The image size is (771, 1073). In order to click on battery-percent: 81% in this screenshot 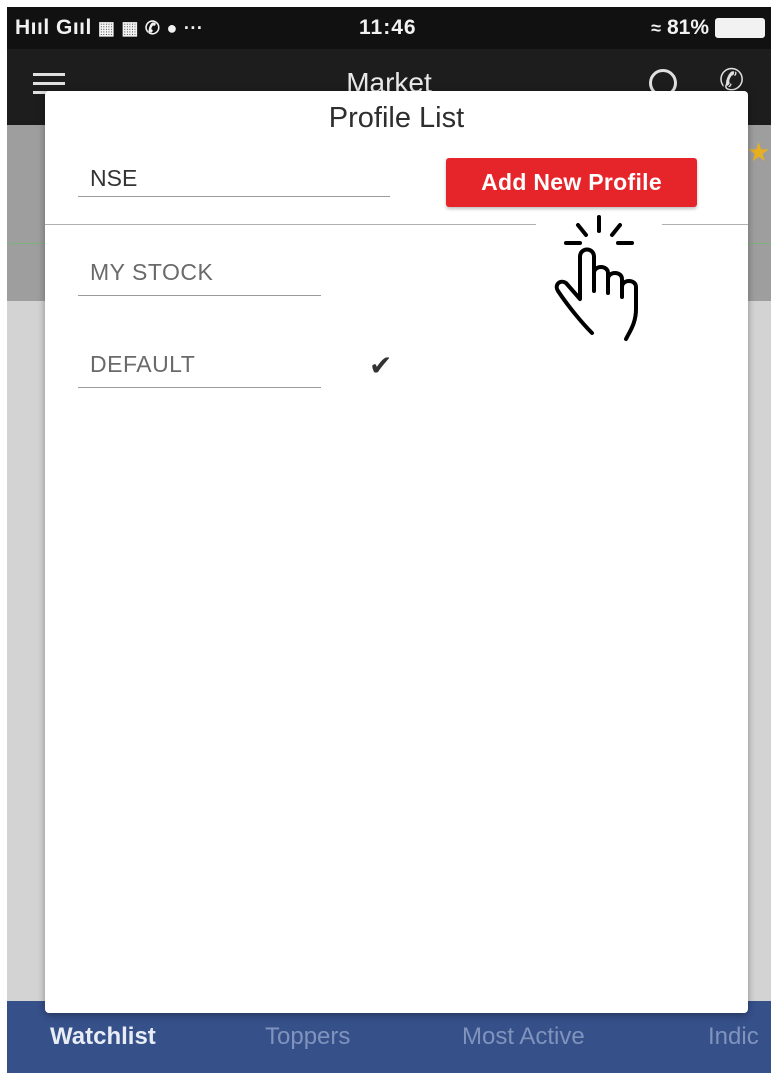, I will do `click(687, 27)`.